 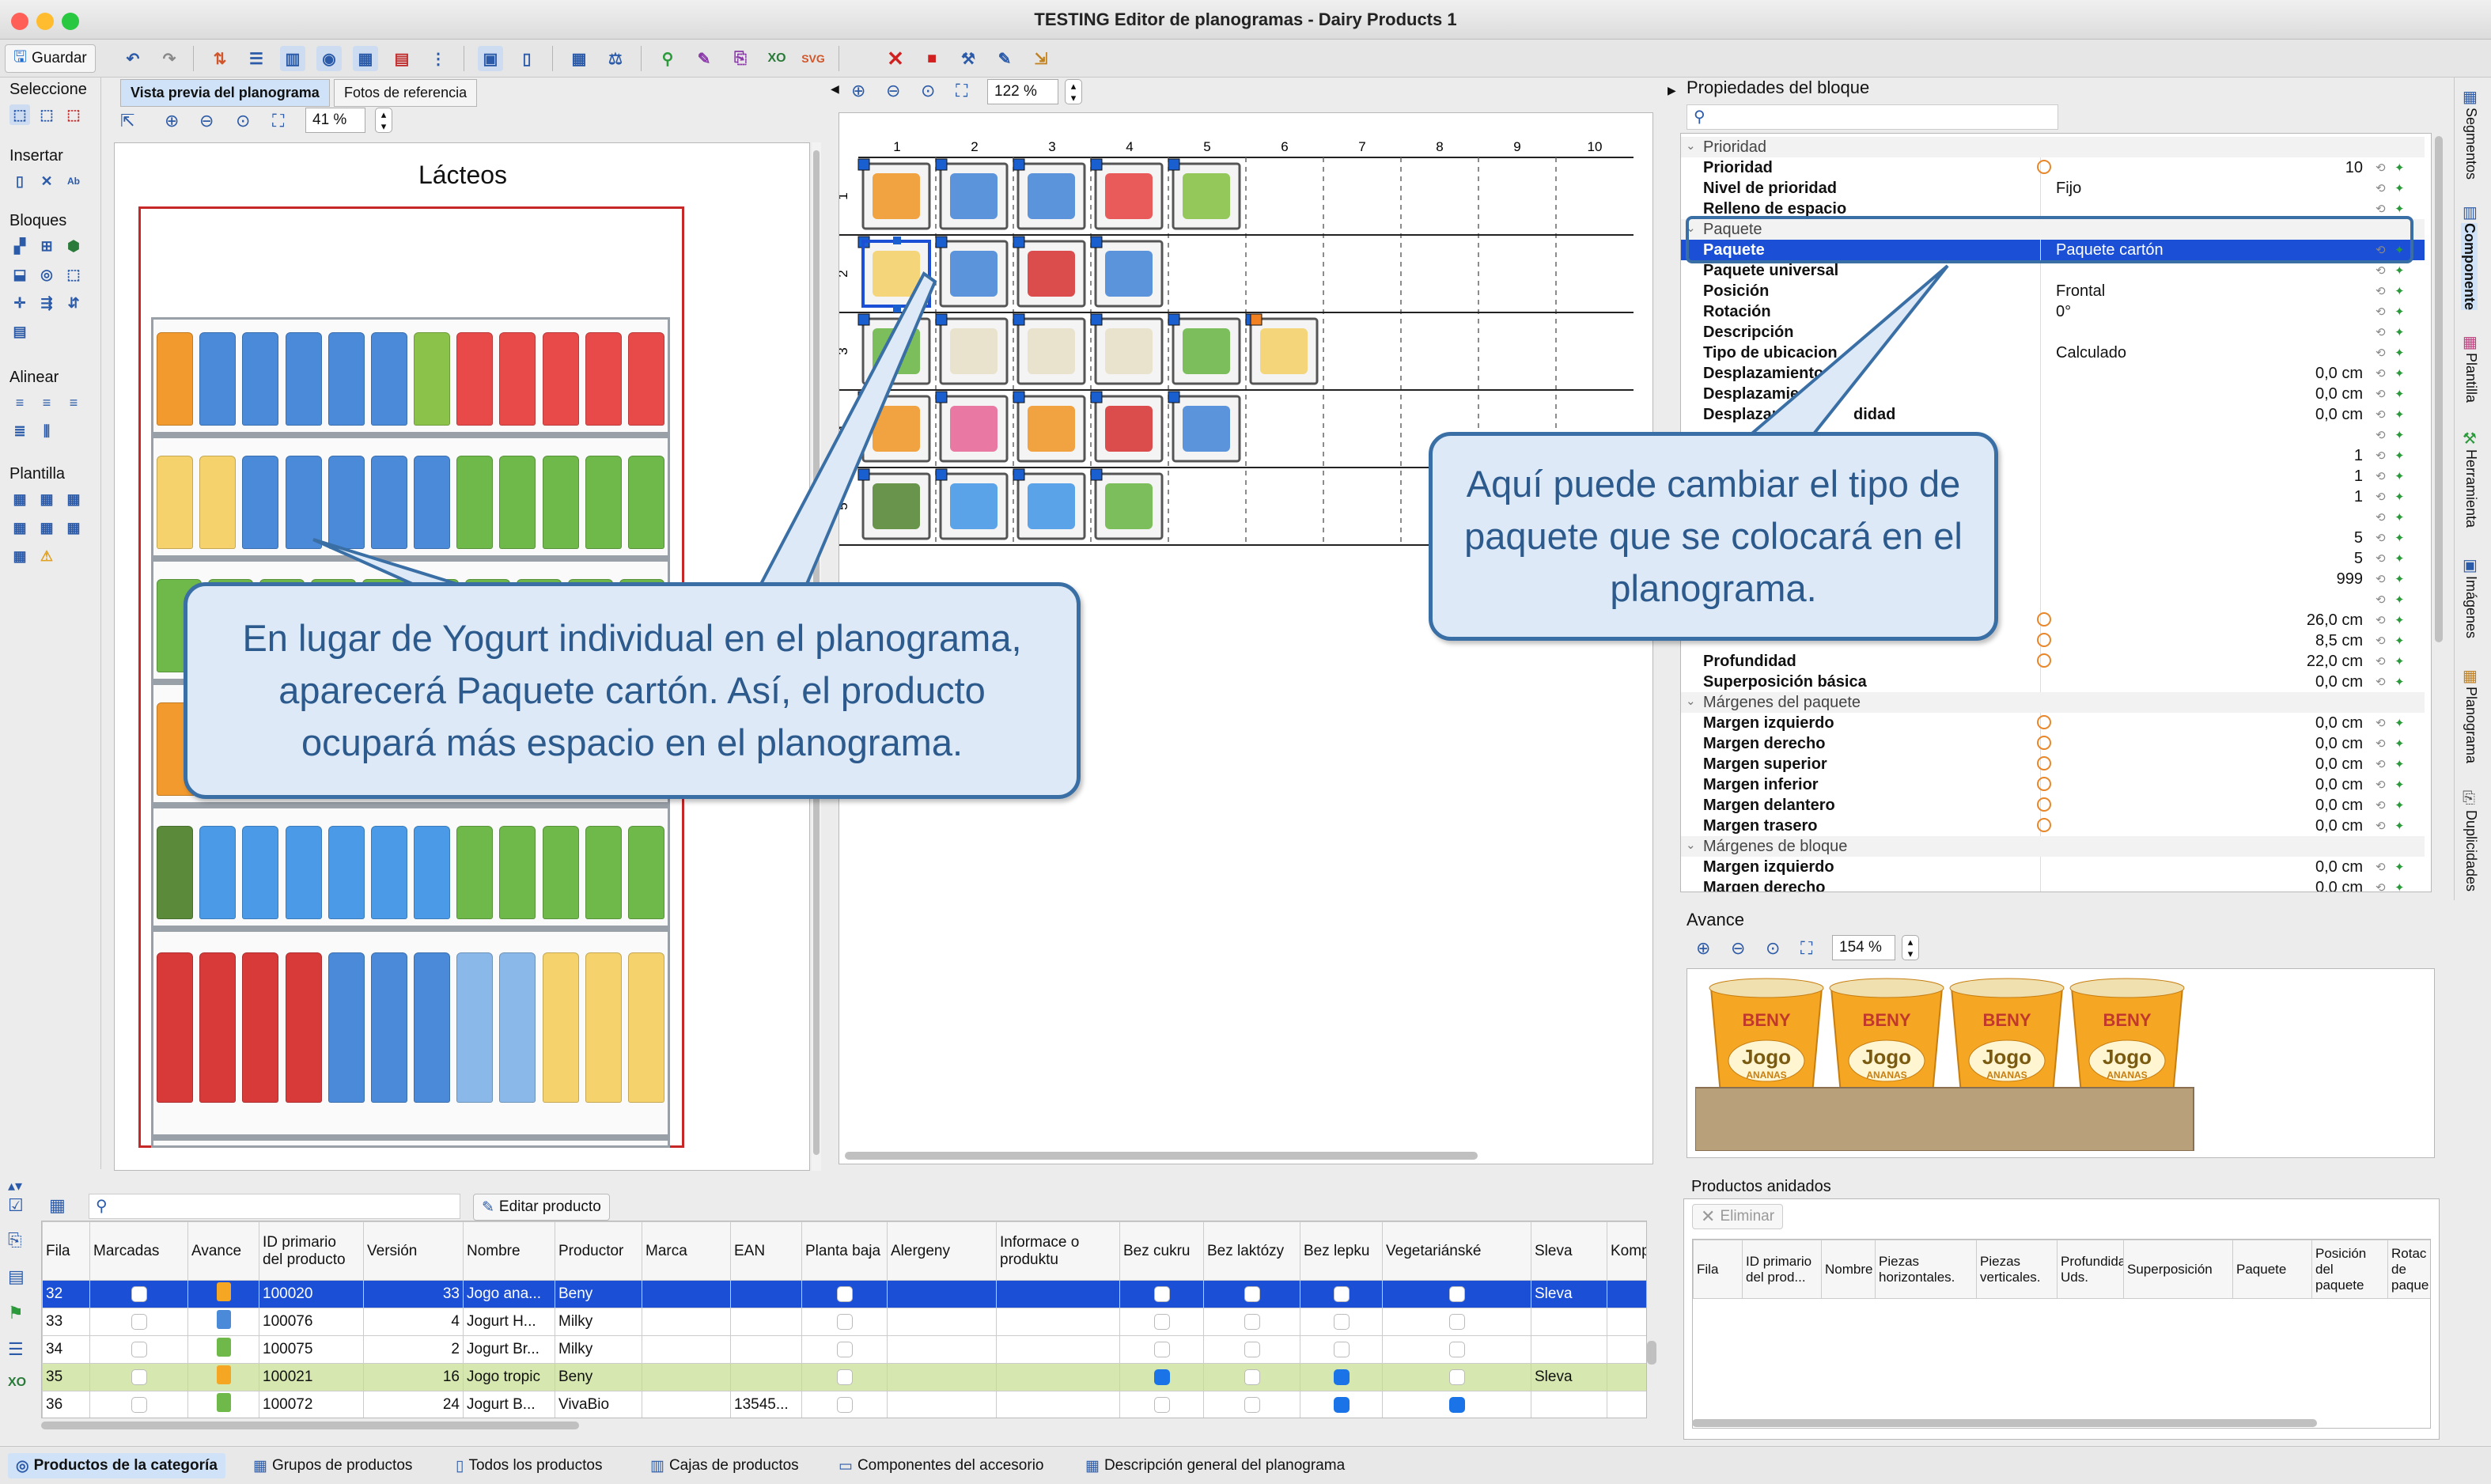 What do you see at coordinates (844, 1251) in the screenshot?
I see `column-header: Planta baja` at bounding box center [844, 1251].